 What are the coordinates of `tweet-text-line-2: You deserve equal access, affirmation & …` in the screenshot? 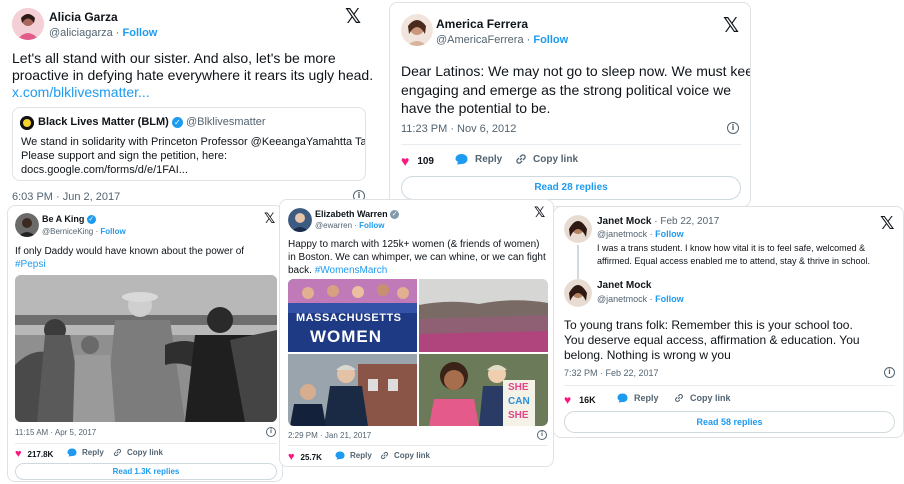 It's located at (712, 340).